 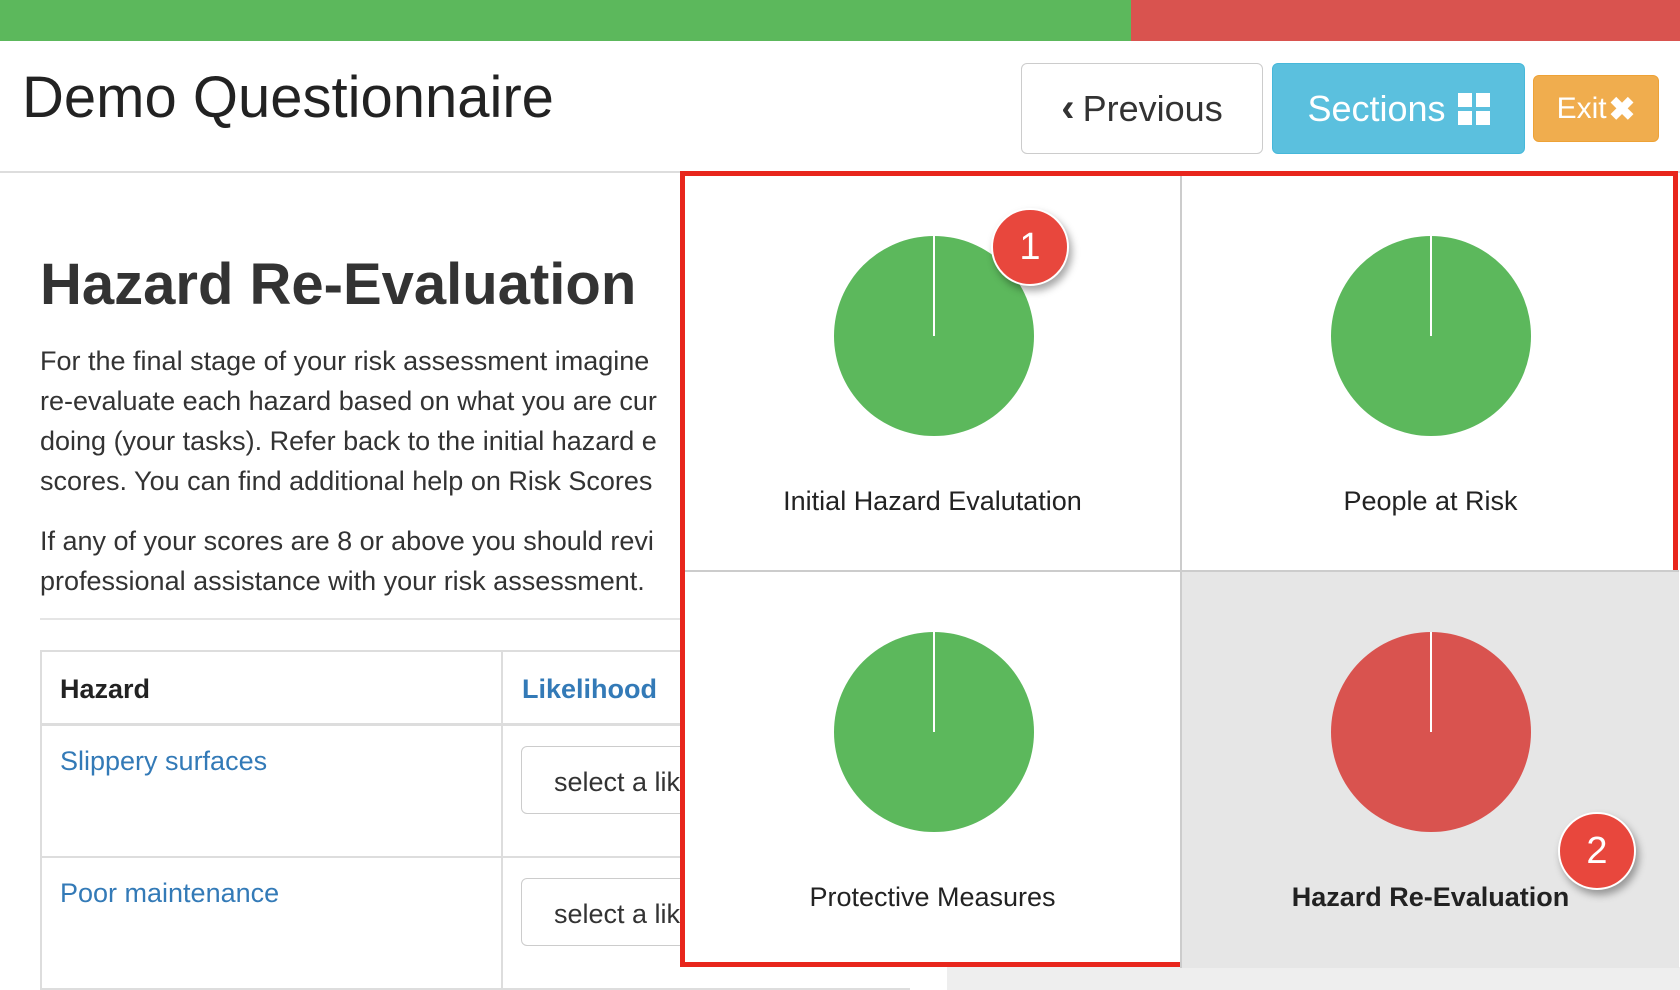 I want to click on progress-bar, so click(x=840, y=20).